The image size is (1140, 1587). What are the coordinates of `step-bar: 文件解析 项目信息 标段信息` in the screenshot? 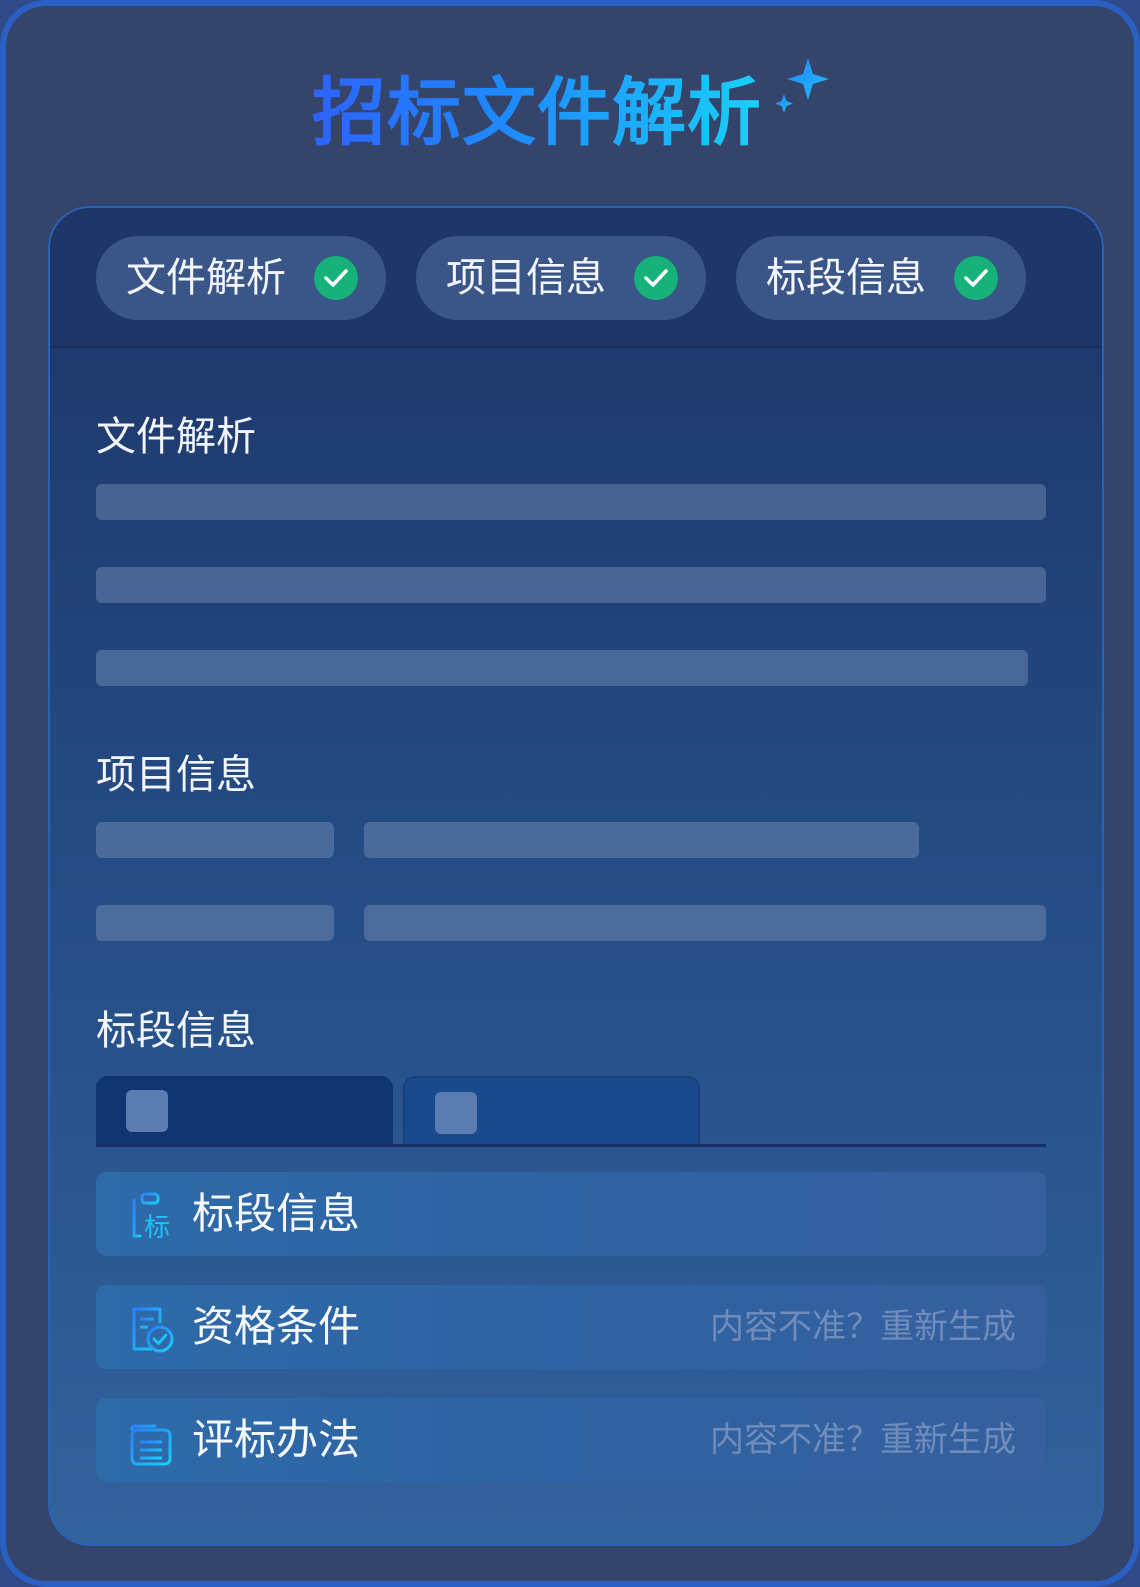 It's located at (576, 278).